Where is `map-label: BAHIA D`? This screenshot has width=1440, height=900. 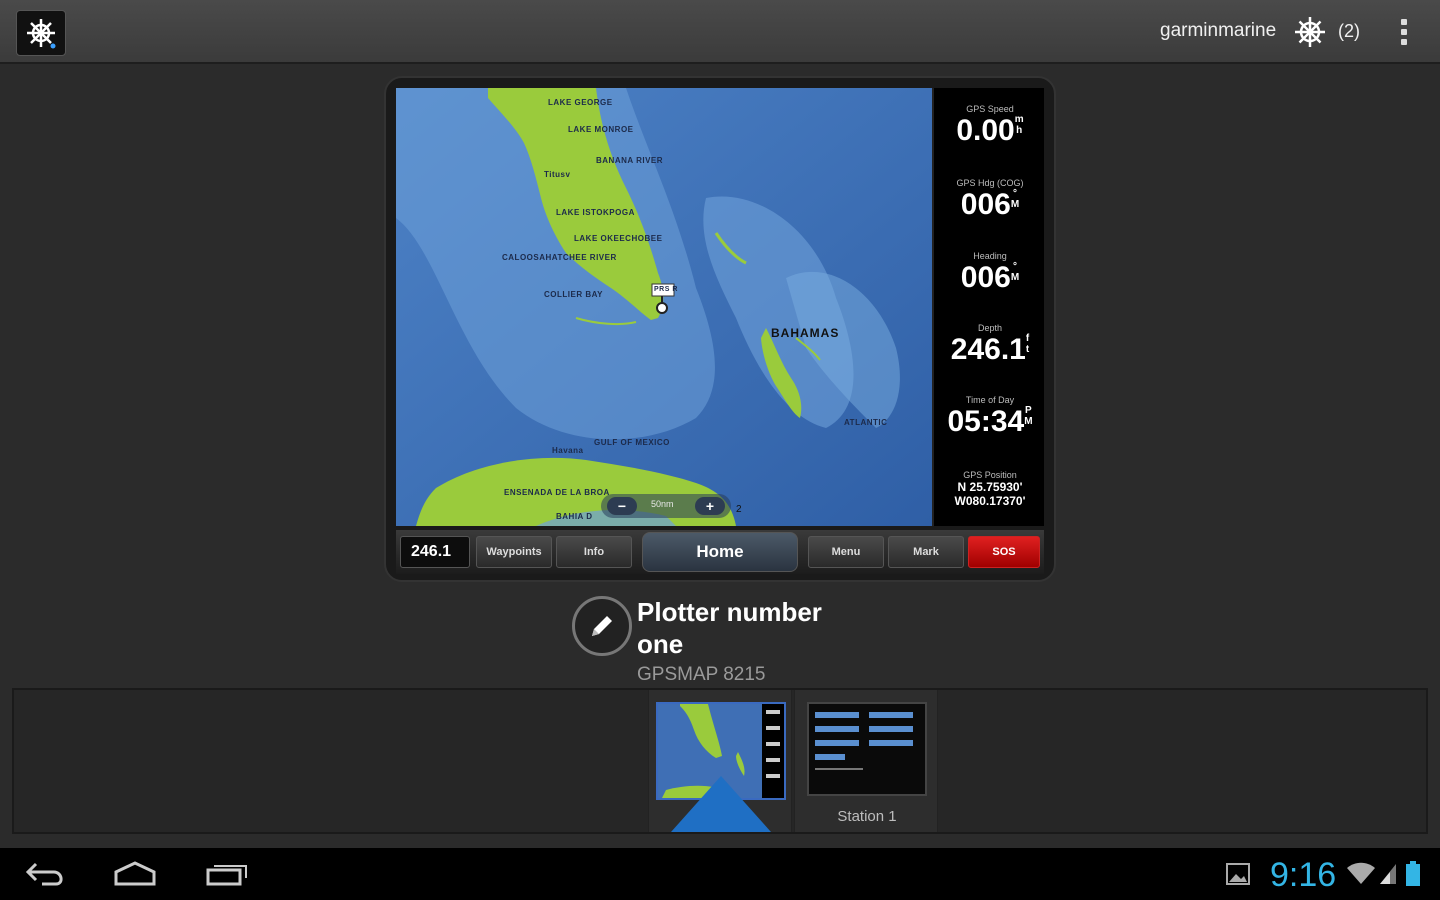 map-label: BAHIA D is located at coordinates (574, 516).